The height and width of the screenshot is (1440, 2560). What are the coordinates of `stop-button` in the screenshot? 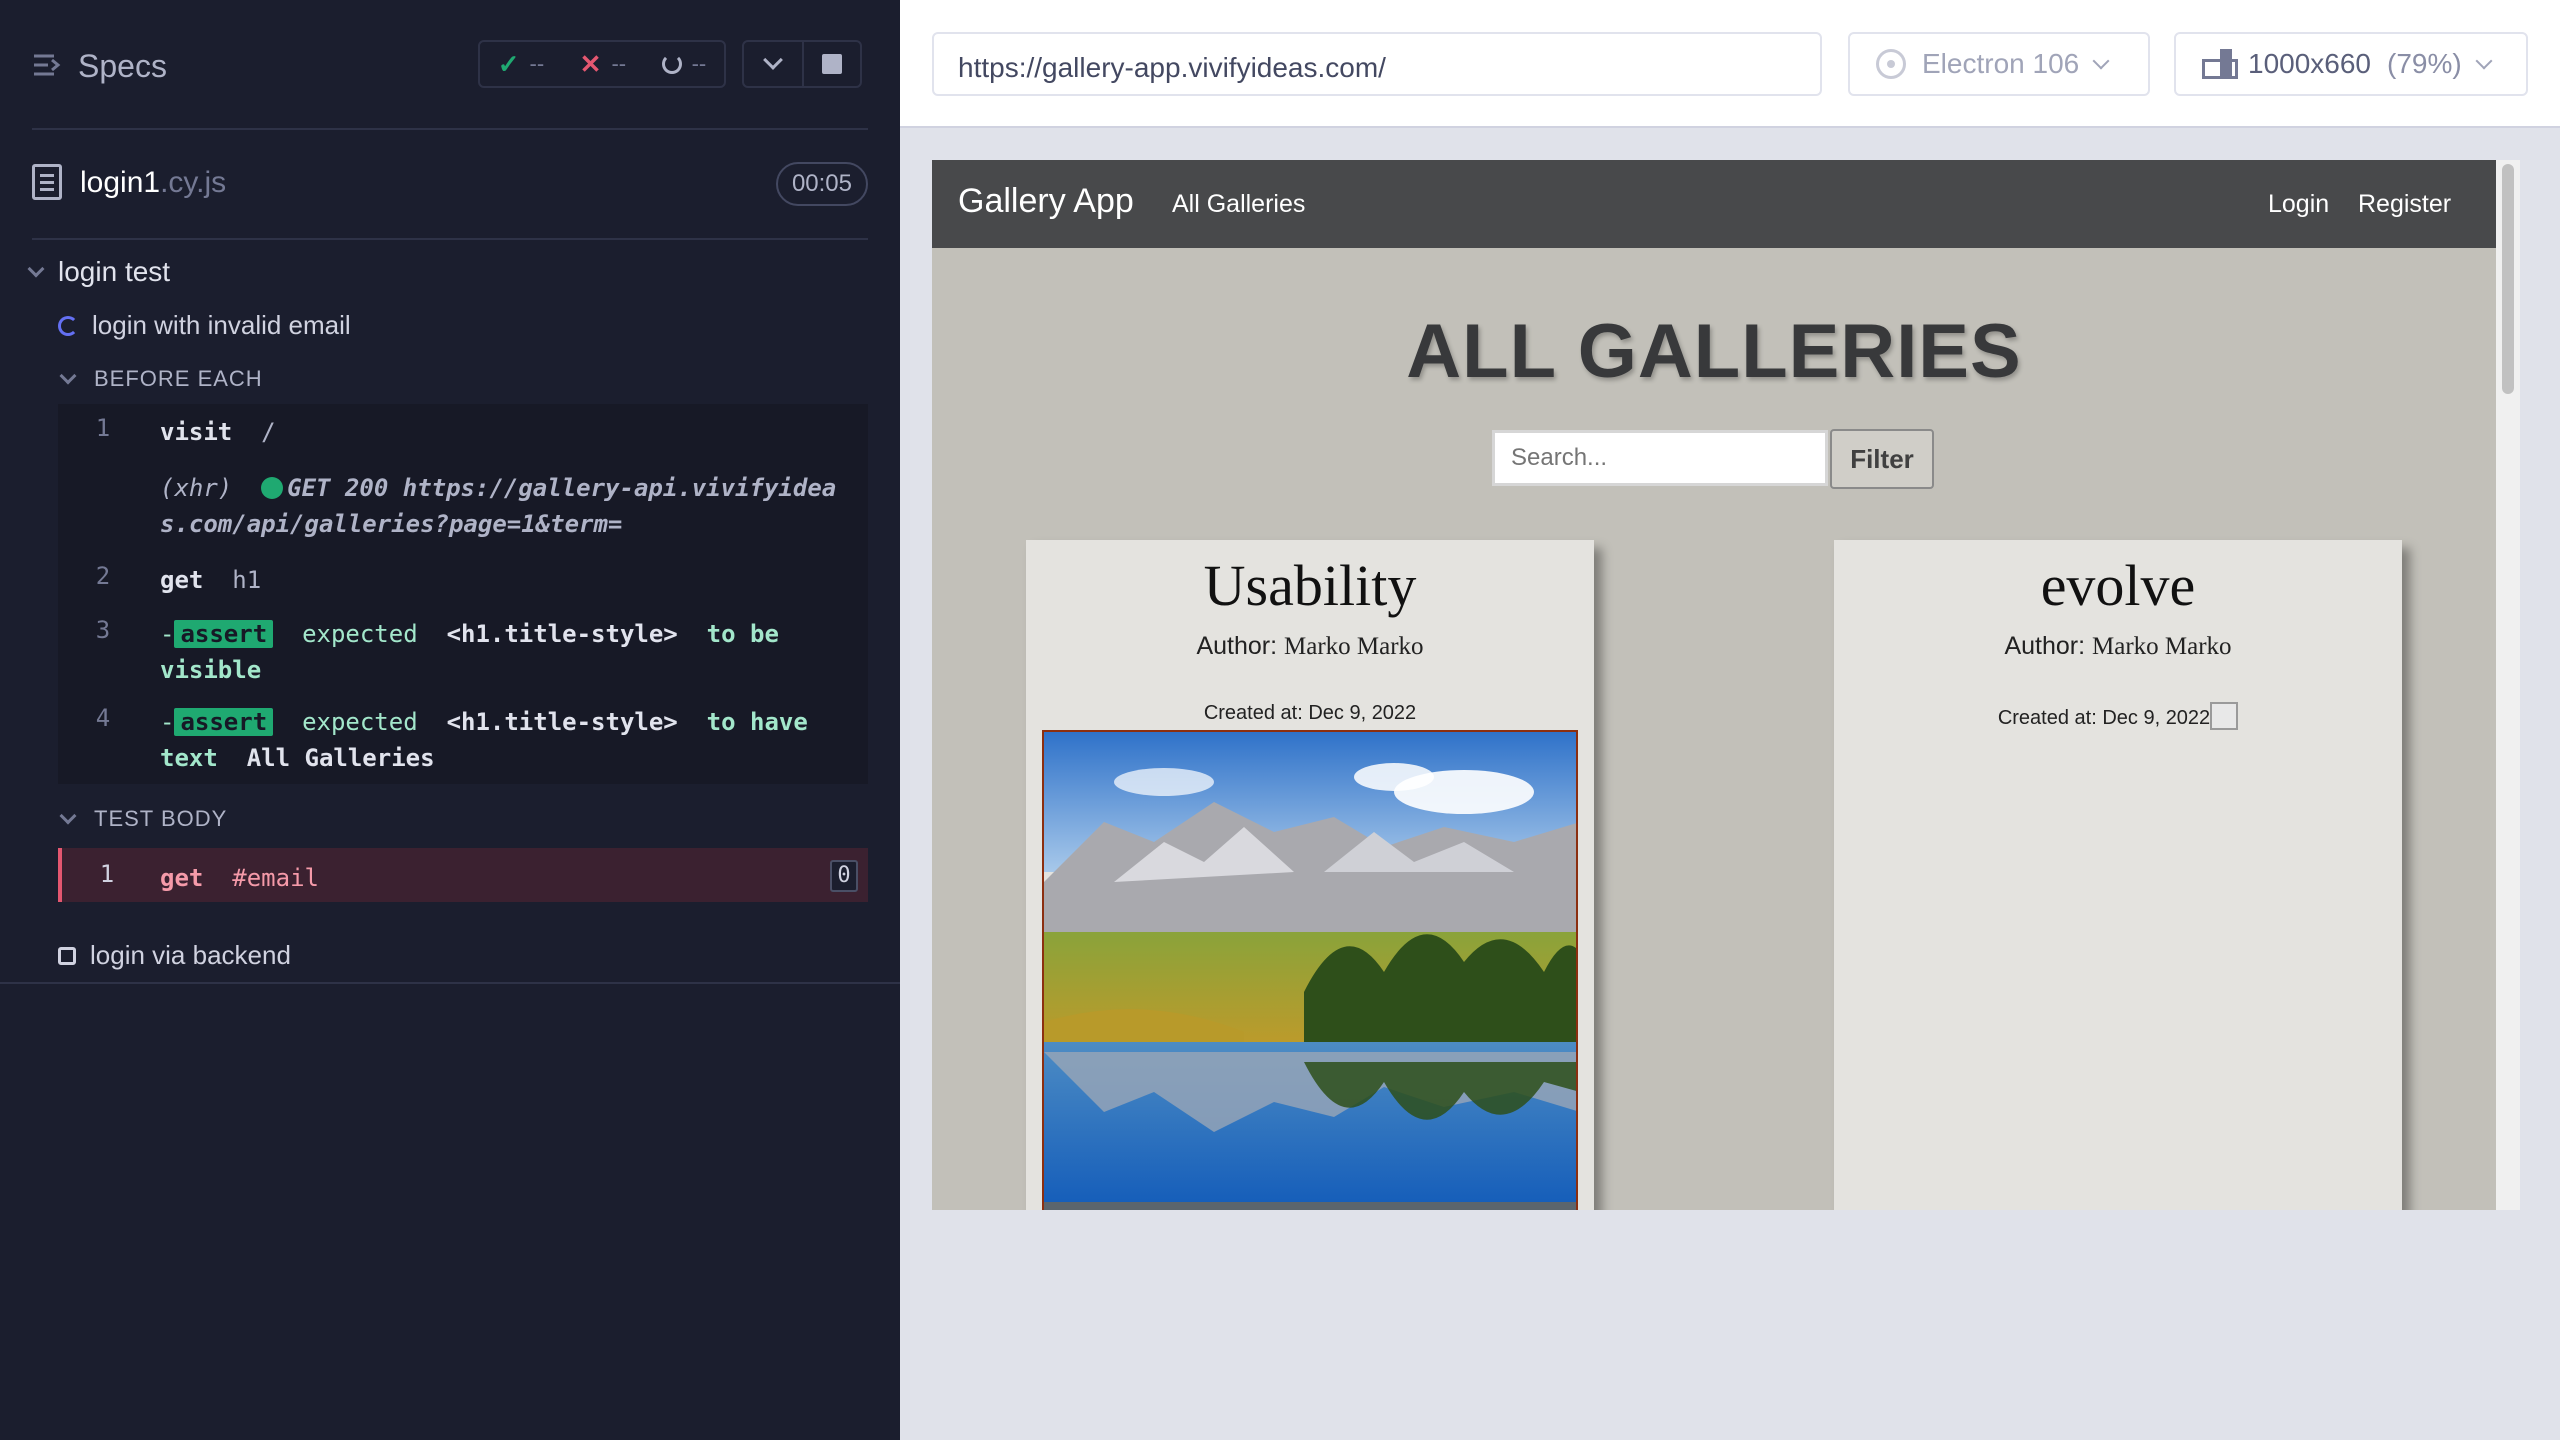 It's located at (831, 64).